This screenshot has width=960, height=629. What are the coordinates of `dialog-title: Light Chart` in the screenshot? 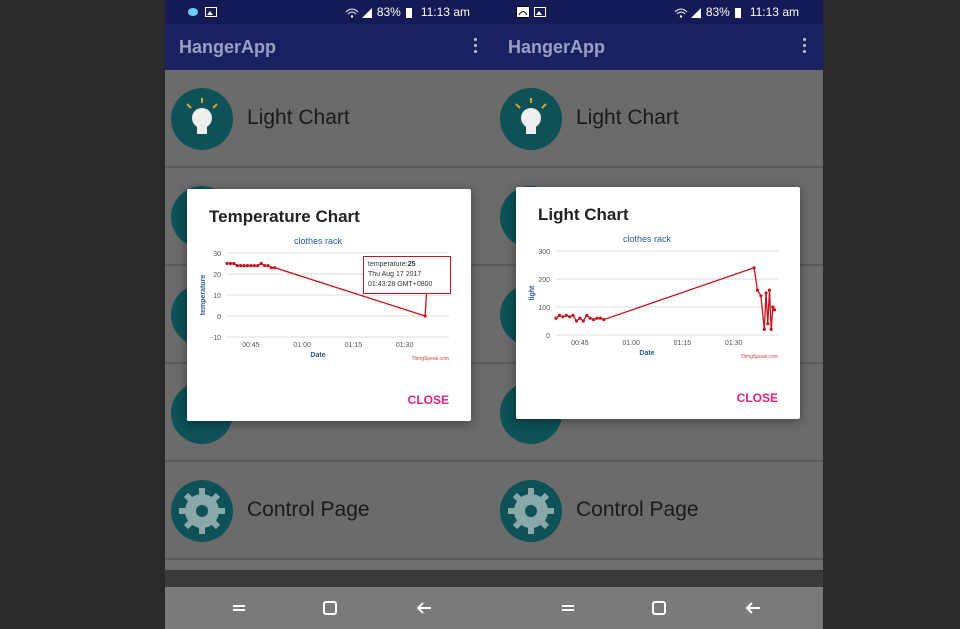 It's located at (583, 214).